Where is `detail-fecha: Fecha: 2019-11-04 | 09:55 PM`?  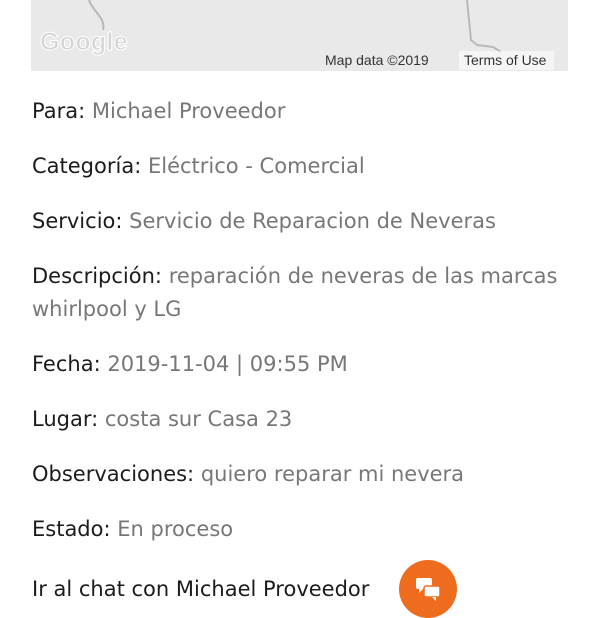 detail-fecha: Fecha: 2019-11-04 | 09:55 PM is located at coordinates (302, 364).